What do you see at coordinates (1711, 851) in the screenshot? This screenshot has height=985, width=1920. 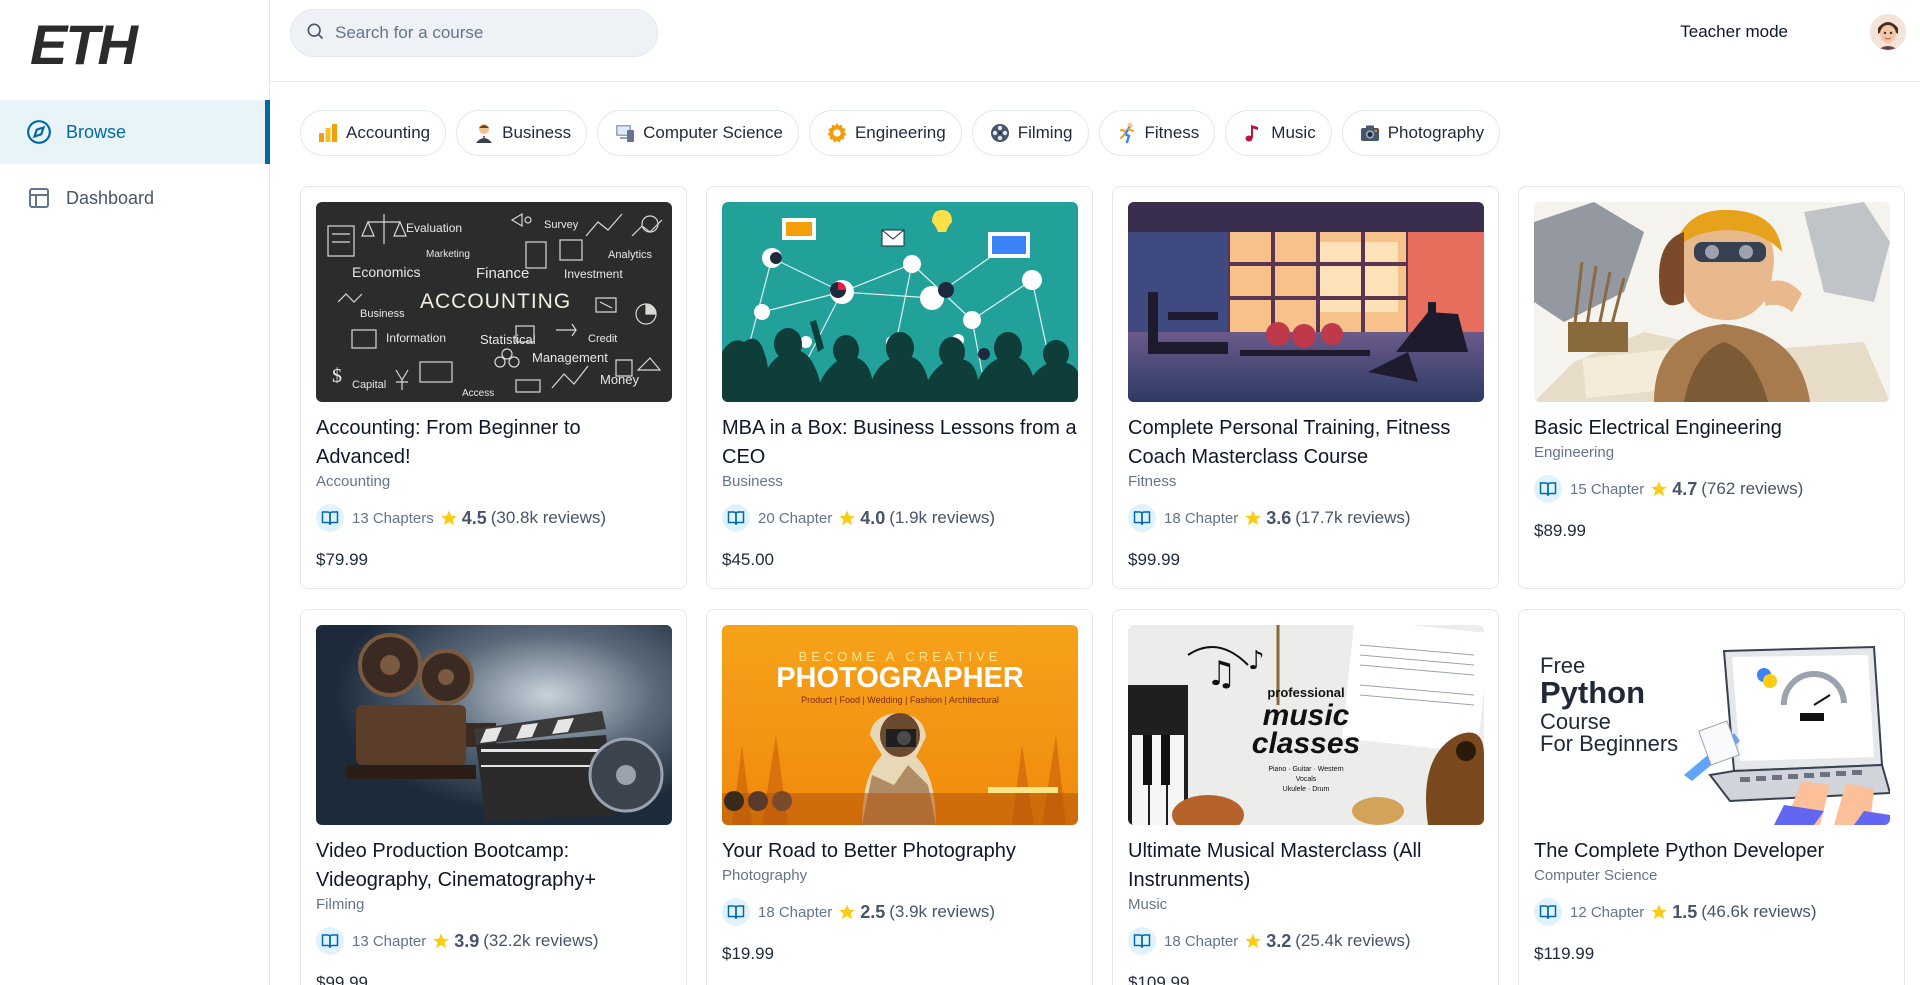 I see `course-title: The Complete Python Developer` at bounding box center [1711, 851].